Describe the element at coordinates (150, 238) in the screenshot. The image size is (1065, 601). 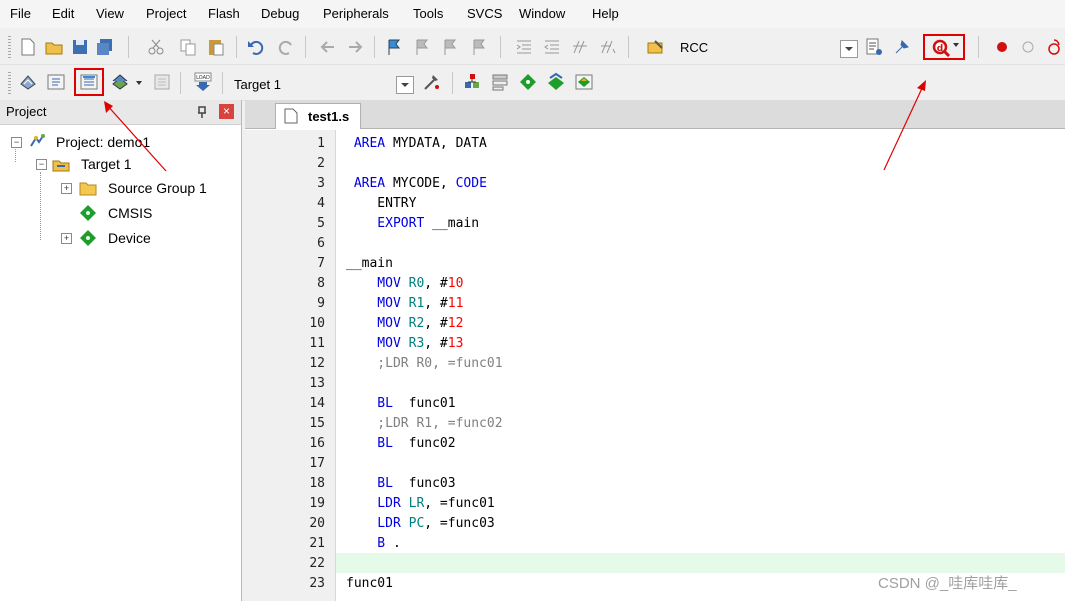
I see `tree-item-device: + Device` at that location.